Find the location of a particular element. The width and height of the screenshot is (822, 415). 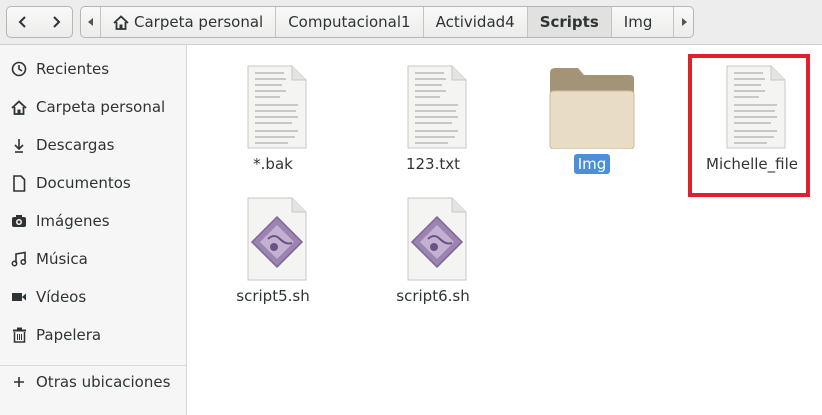

sidebar-item-recientes: Recientes is located at coordinates (93, 69).